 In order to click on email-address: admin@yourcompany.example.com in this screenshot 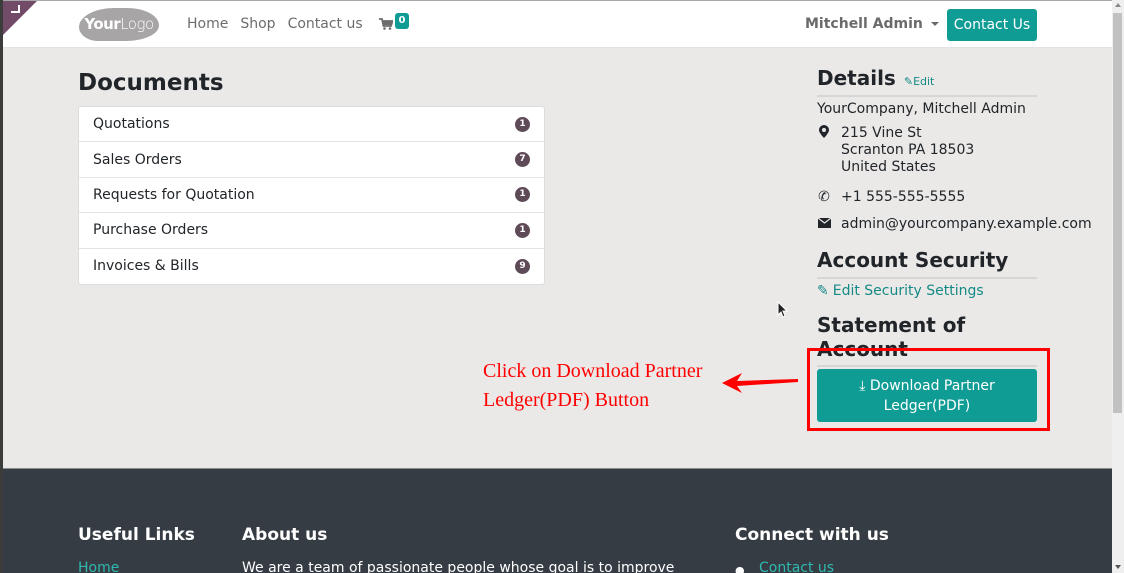, I will do `click(966, 224)`.